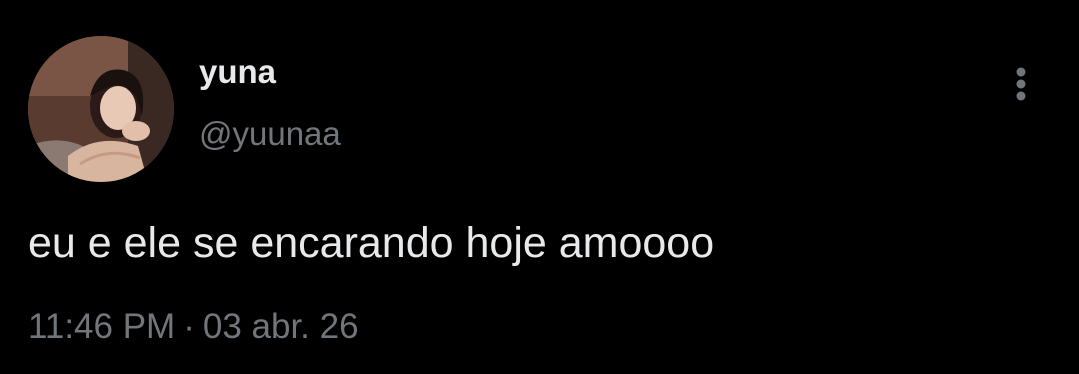 This screenshot has height=374, width=1079. I want to click on display-name: yuna, so click(237, 72).